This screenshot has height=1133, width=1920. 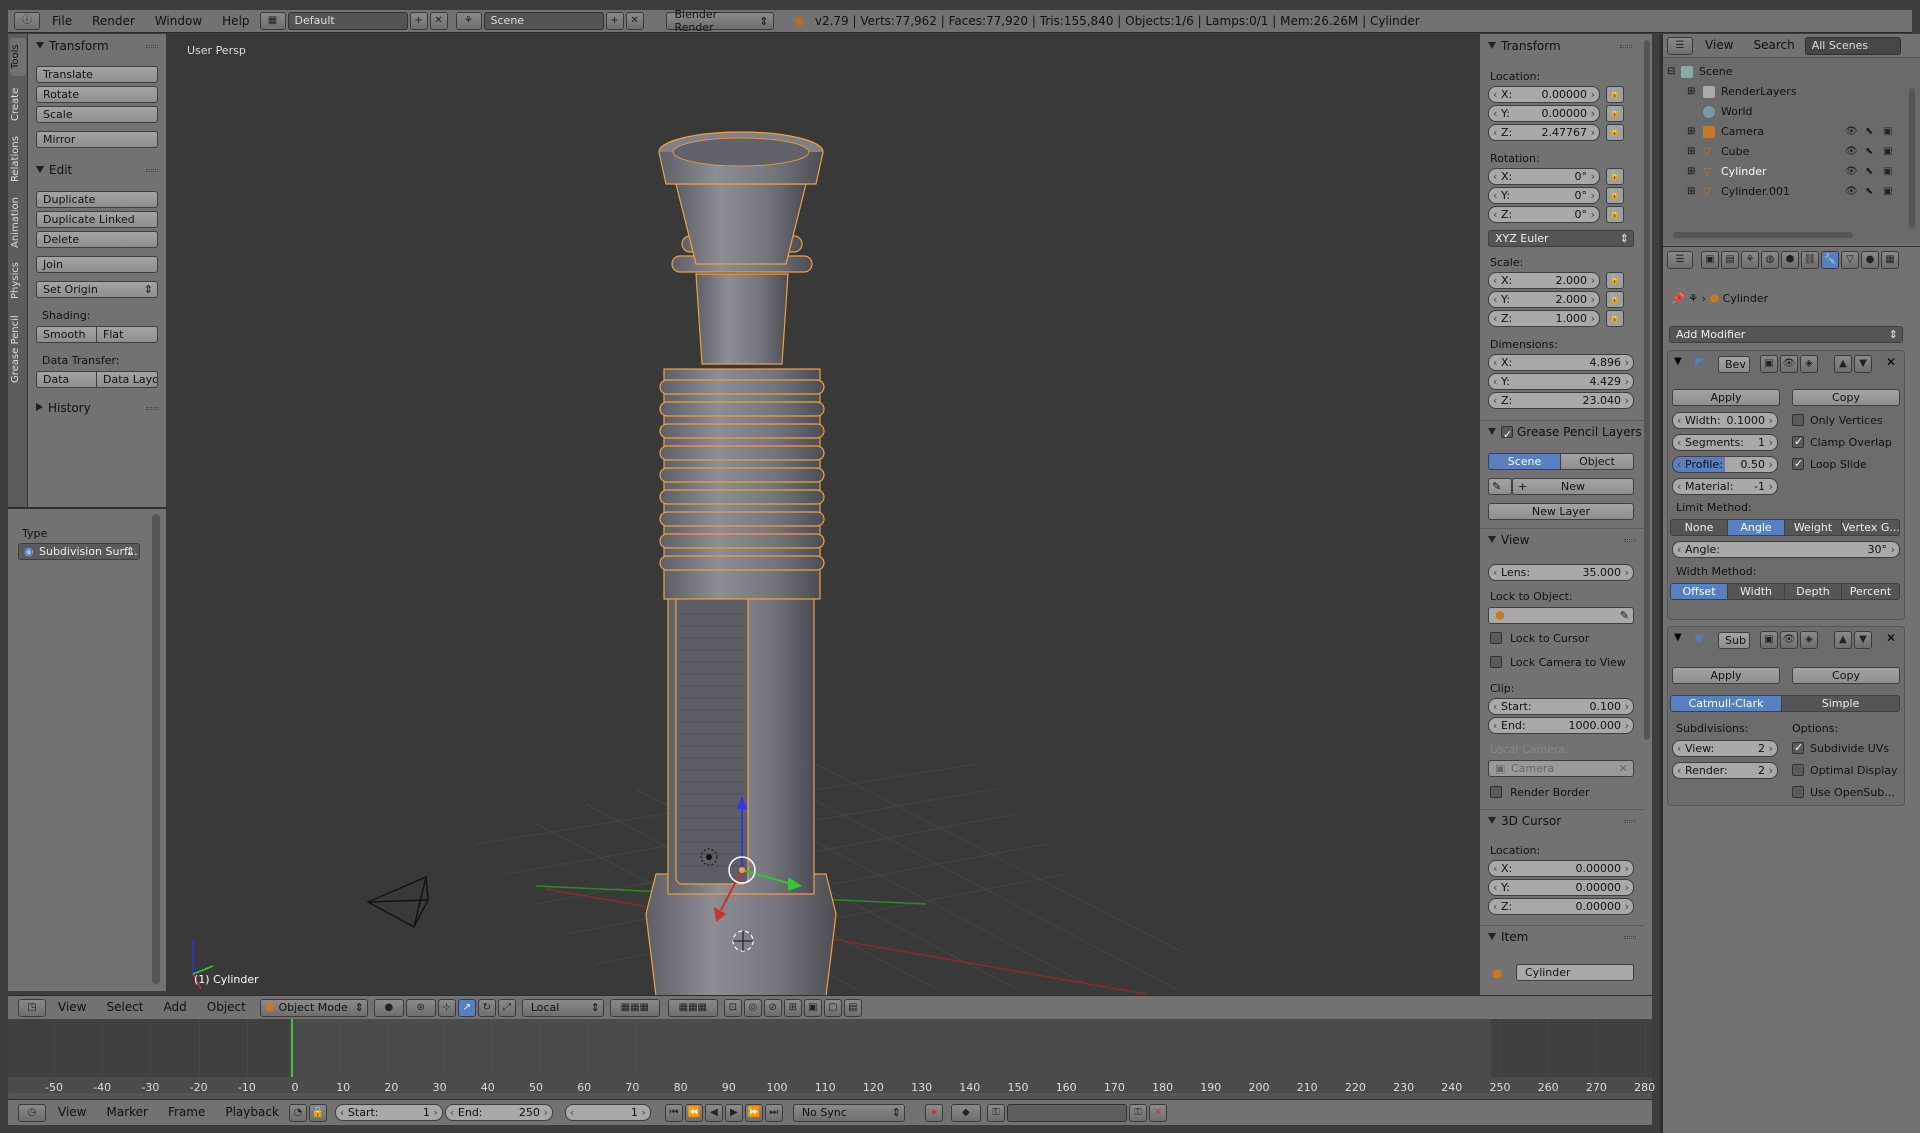 I want to click on scale-button: Scale, so click(x=97, y=114).